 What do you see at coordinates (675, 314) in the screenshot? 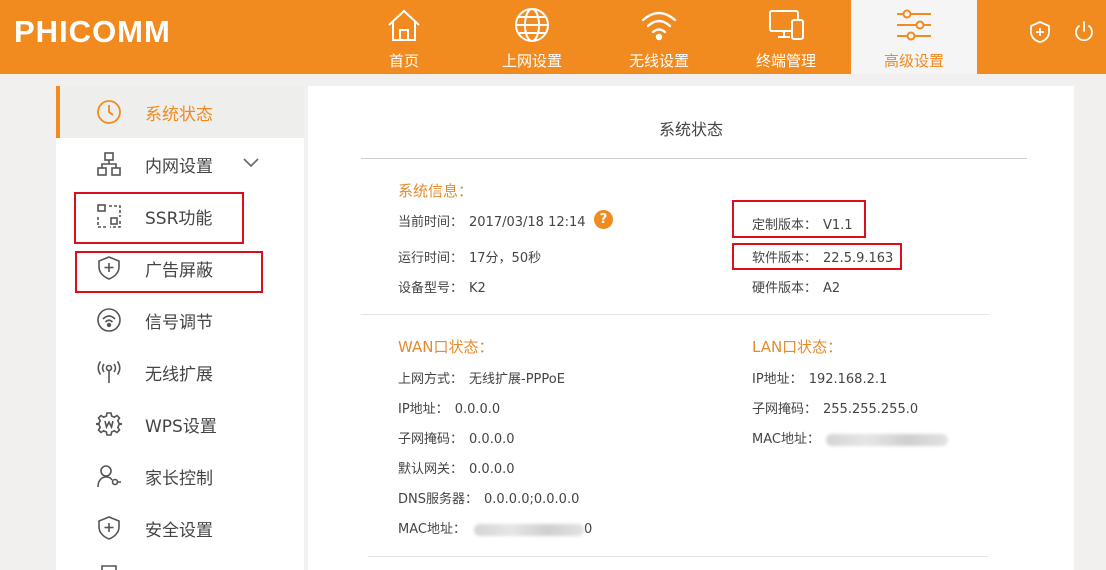
I see `section-divider` at bounding box center [675, 314].